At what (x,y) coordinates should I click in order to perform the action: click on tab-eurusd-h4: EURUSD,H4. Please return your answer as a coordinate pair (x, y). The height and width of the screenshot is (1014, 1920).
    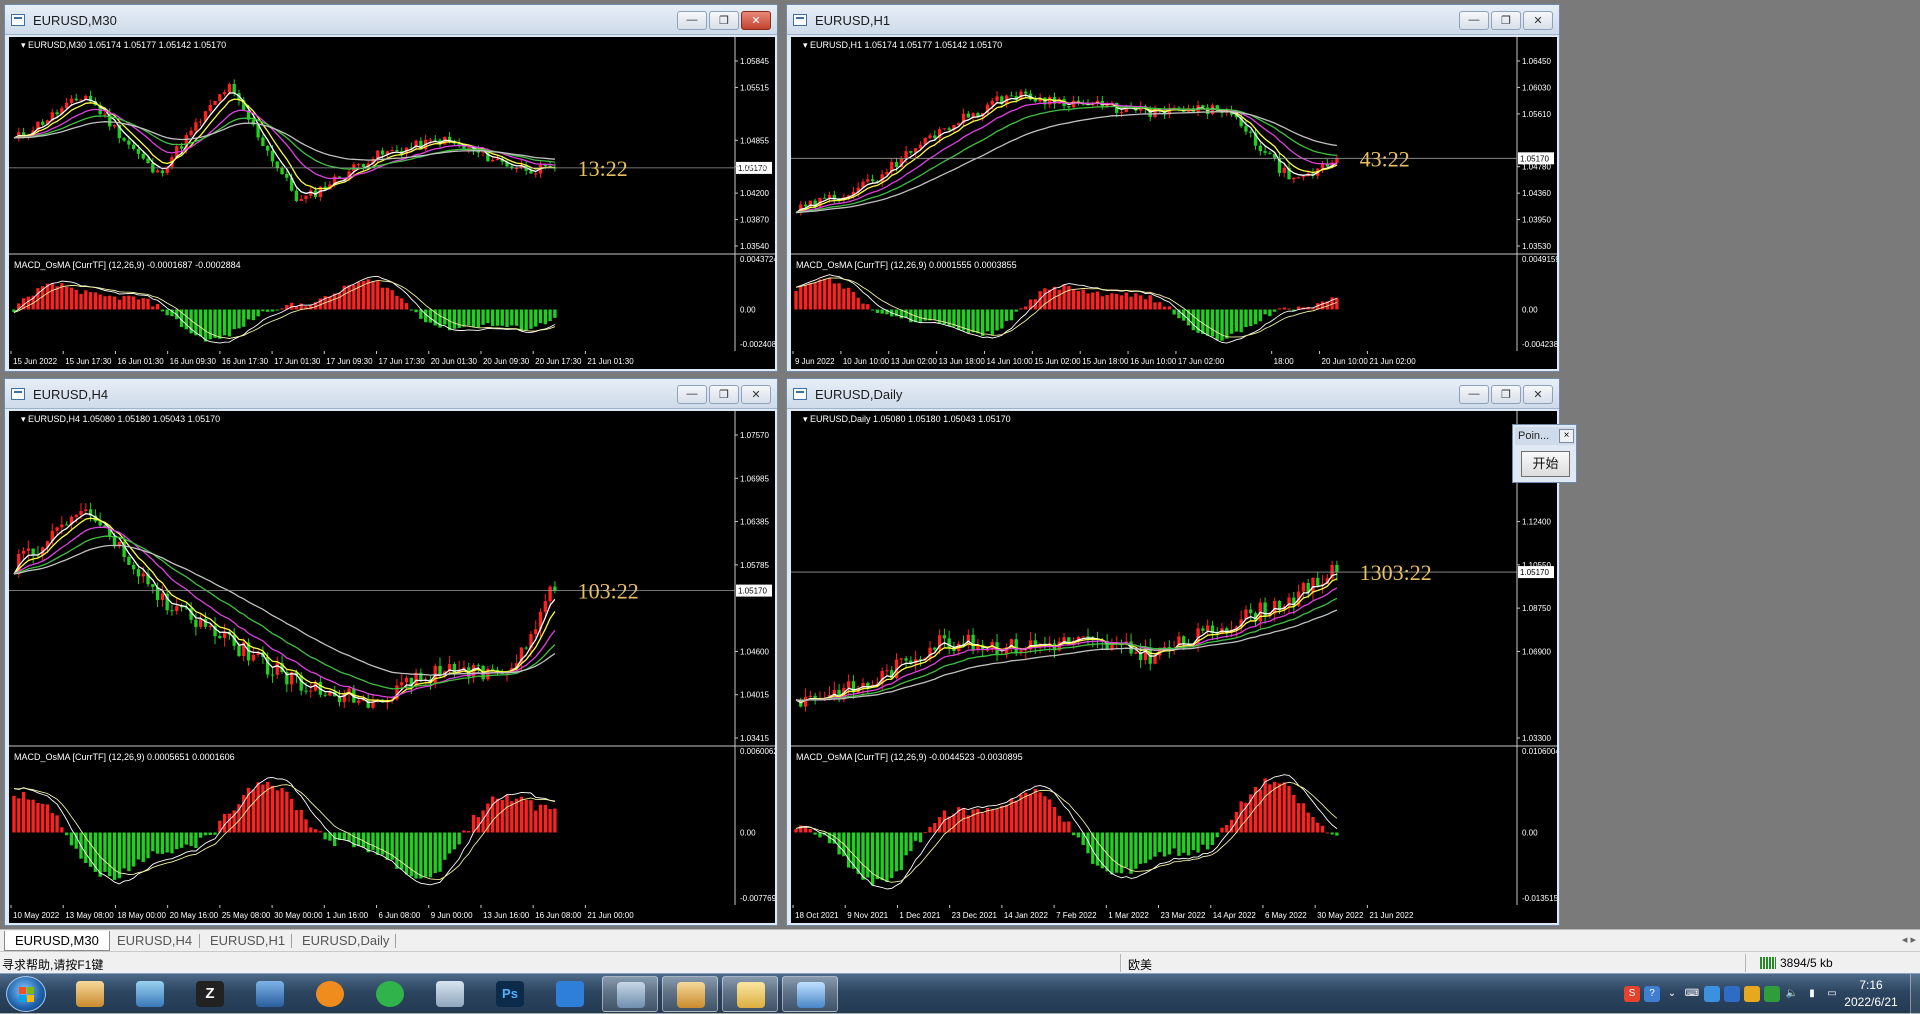
    Looking at the image, I should click on (154, 941).